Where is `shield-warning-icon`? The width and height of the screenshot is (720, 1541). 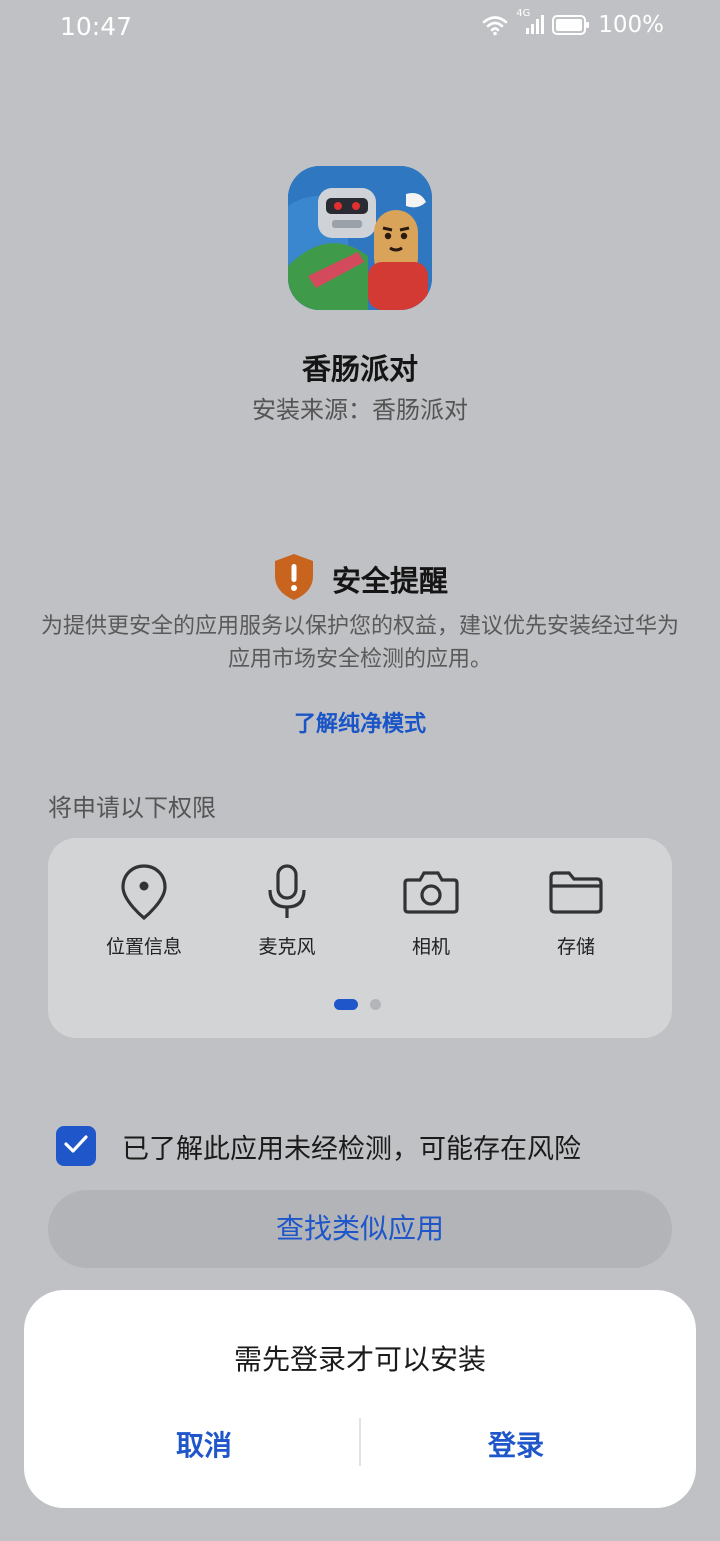 shield-warning-icon is located at coordinates (294, 579).